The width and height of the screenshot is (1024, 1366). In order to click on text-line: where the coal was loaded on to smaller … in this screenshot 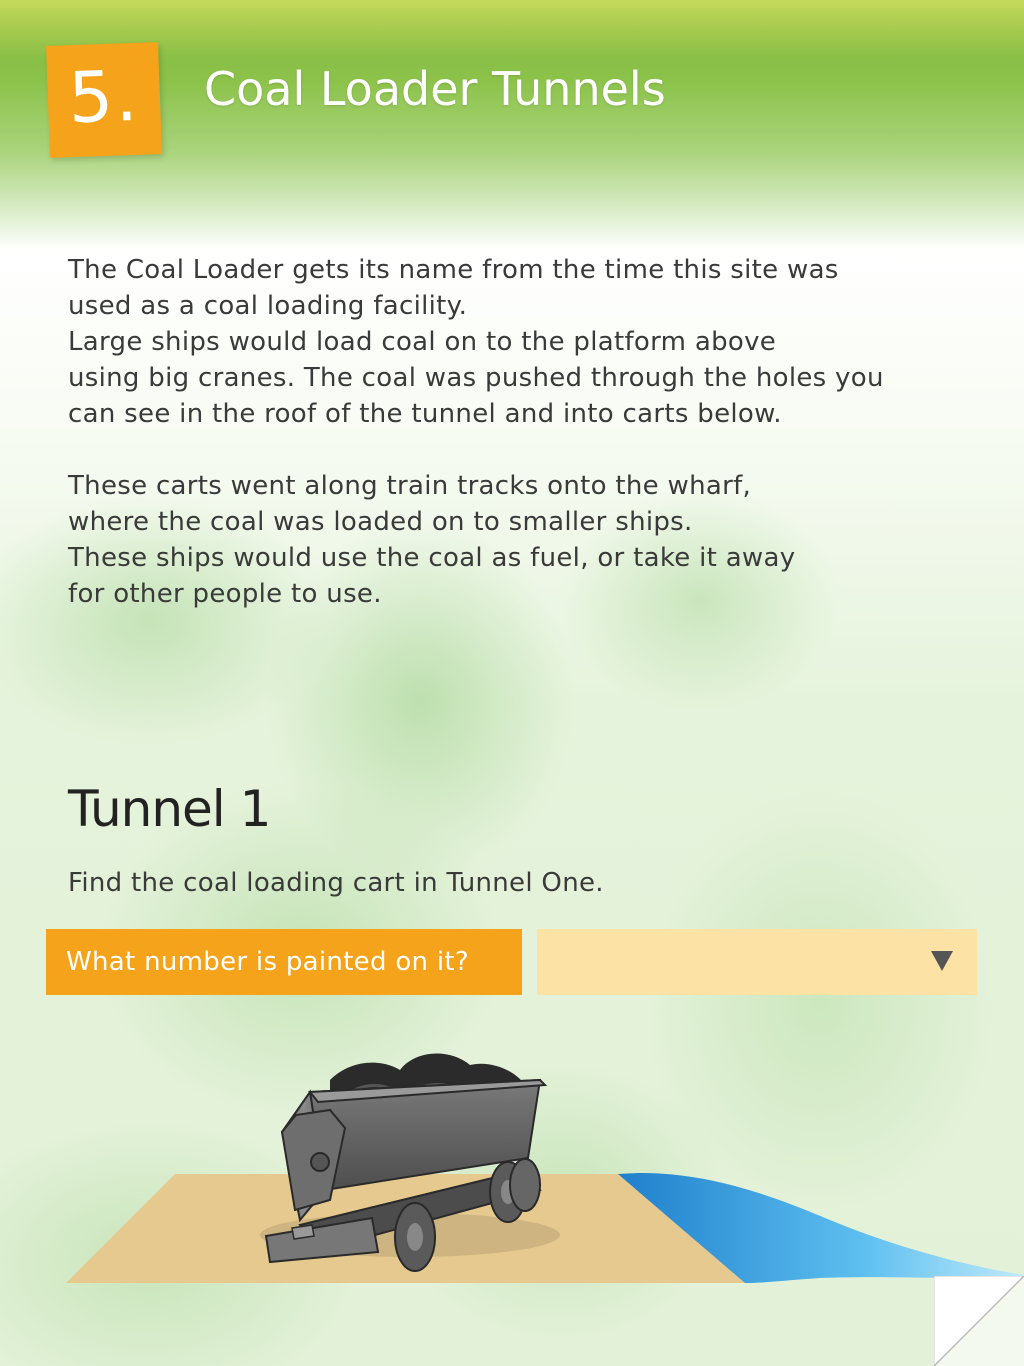, I will do `click(380, 522)`.